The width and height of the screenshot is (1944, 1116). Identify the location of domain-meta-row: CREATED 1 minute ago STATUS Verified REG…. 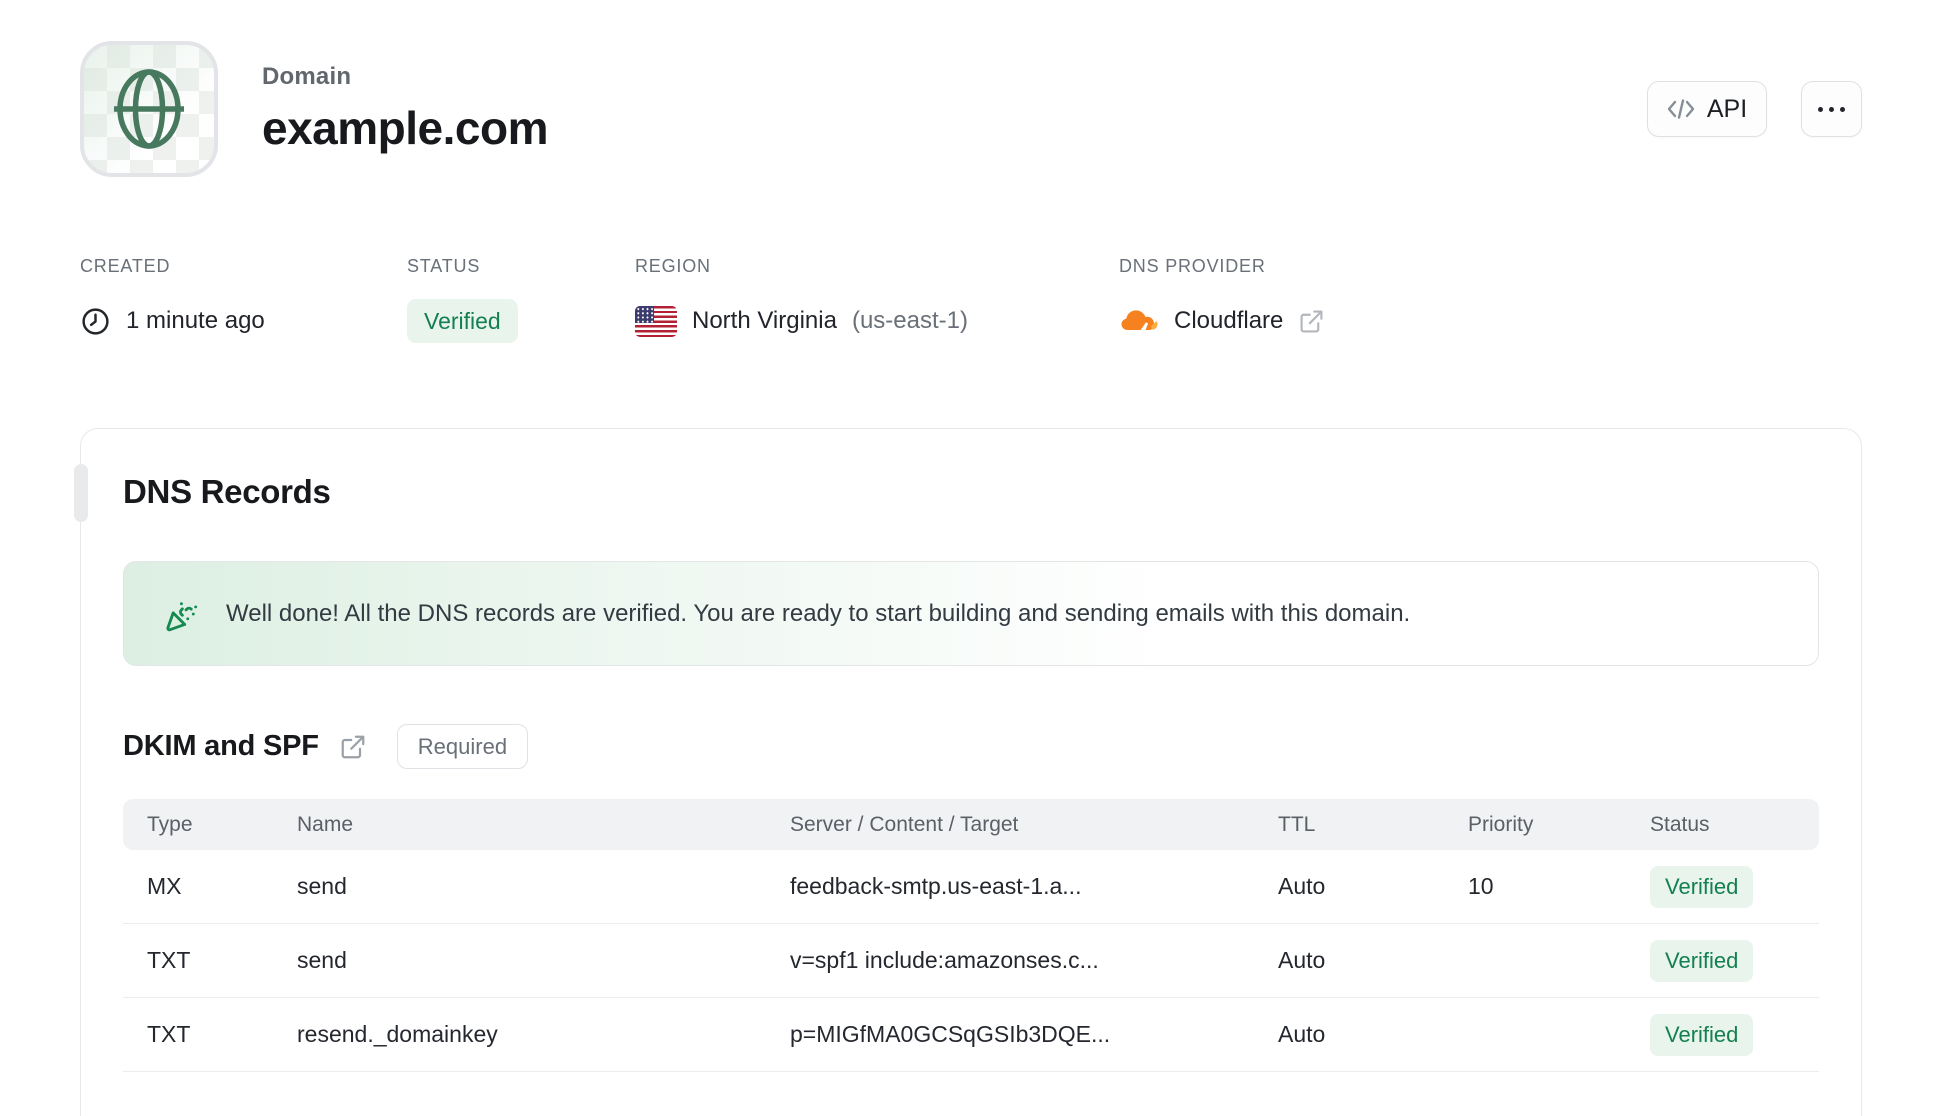
(702, 299).